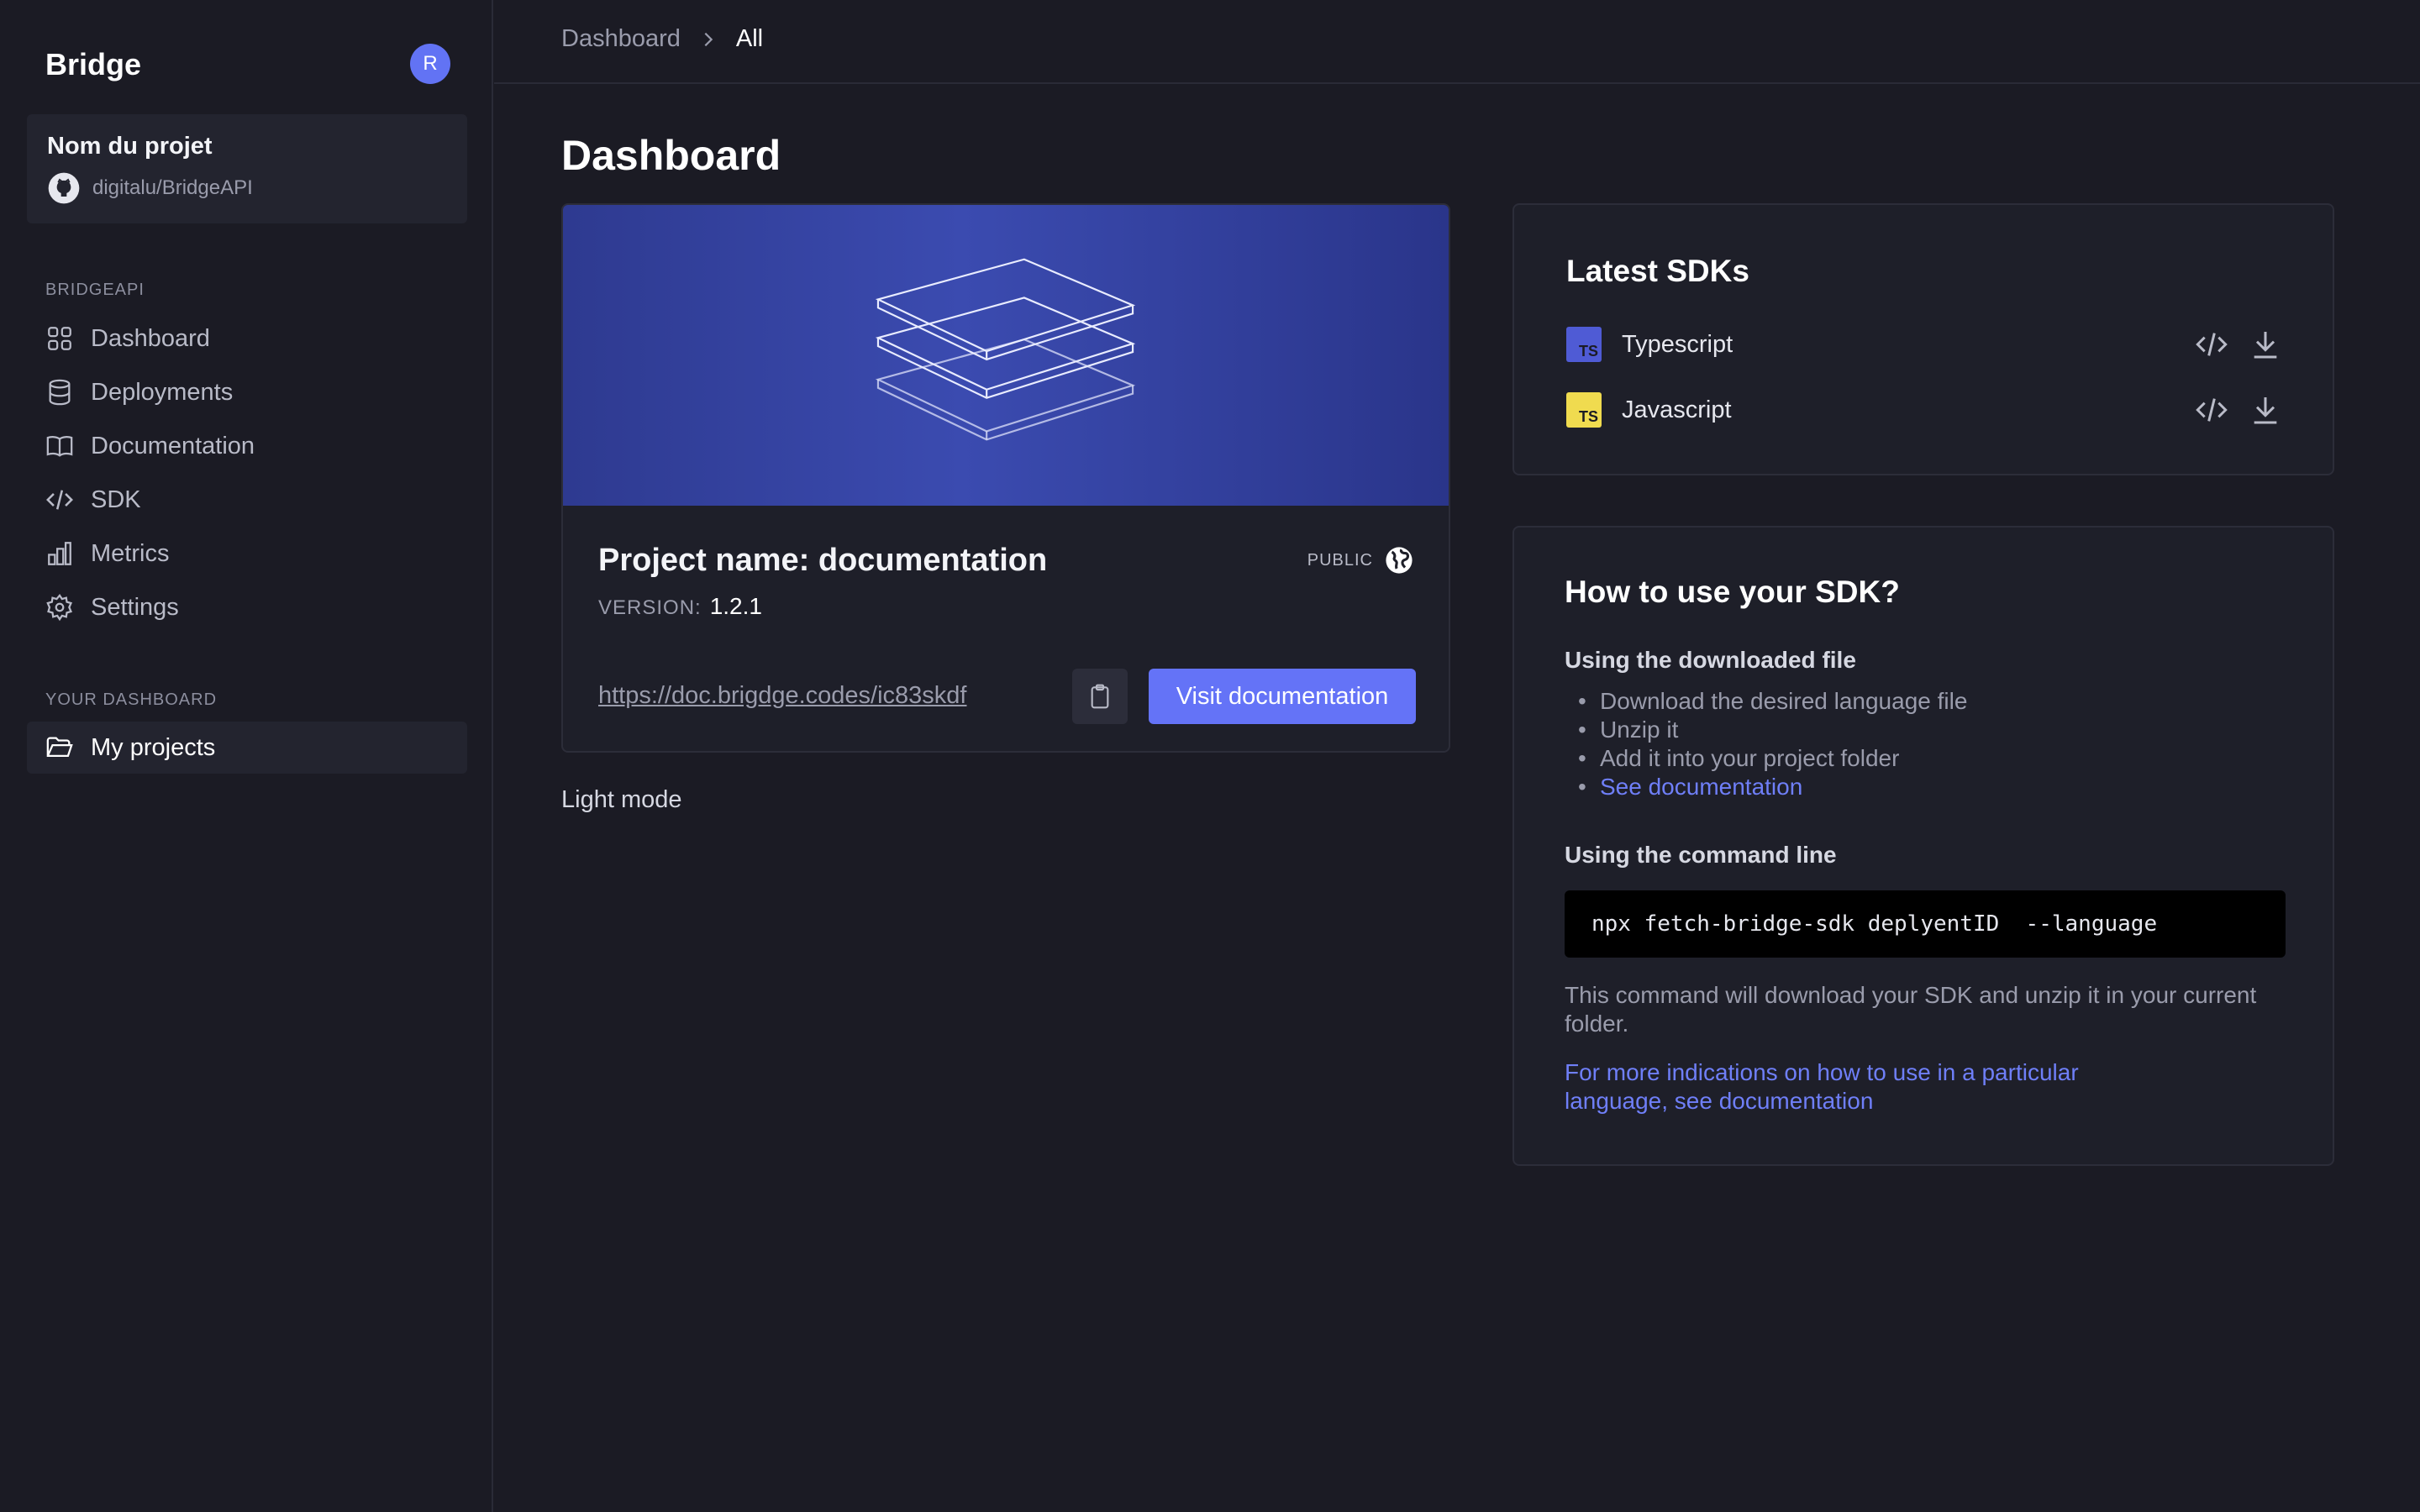 Image resolution: width=2420 pixels, height=1512 pixels. I want to click on project-name: Nom du projet, so click(130, 146).